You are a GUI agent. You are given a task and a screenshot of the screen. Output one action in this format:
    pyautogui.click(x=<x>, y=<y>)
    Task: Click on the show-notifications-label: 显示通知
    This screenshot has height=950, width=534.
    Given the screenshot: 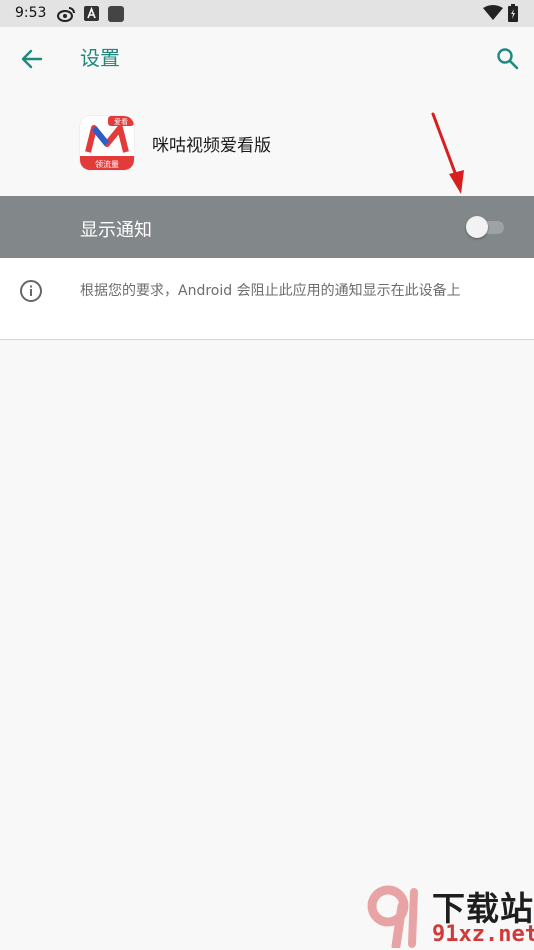 What is the action you would take?
    pyautogui.click(x=116, y=230)
    